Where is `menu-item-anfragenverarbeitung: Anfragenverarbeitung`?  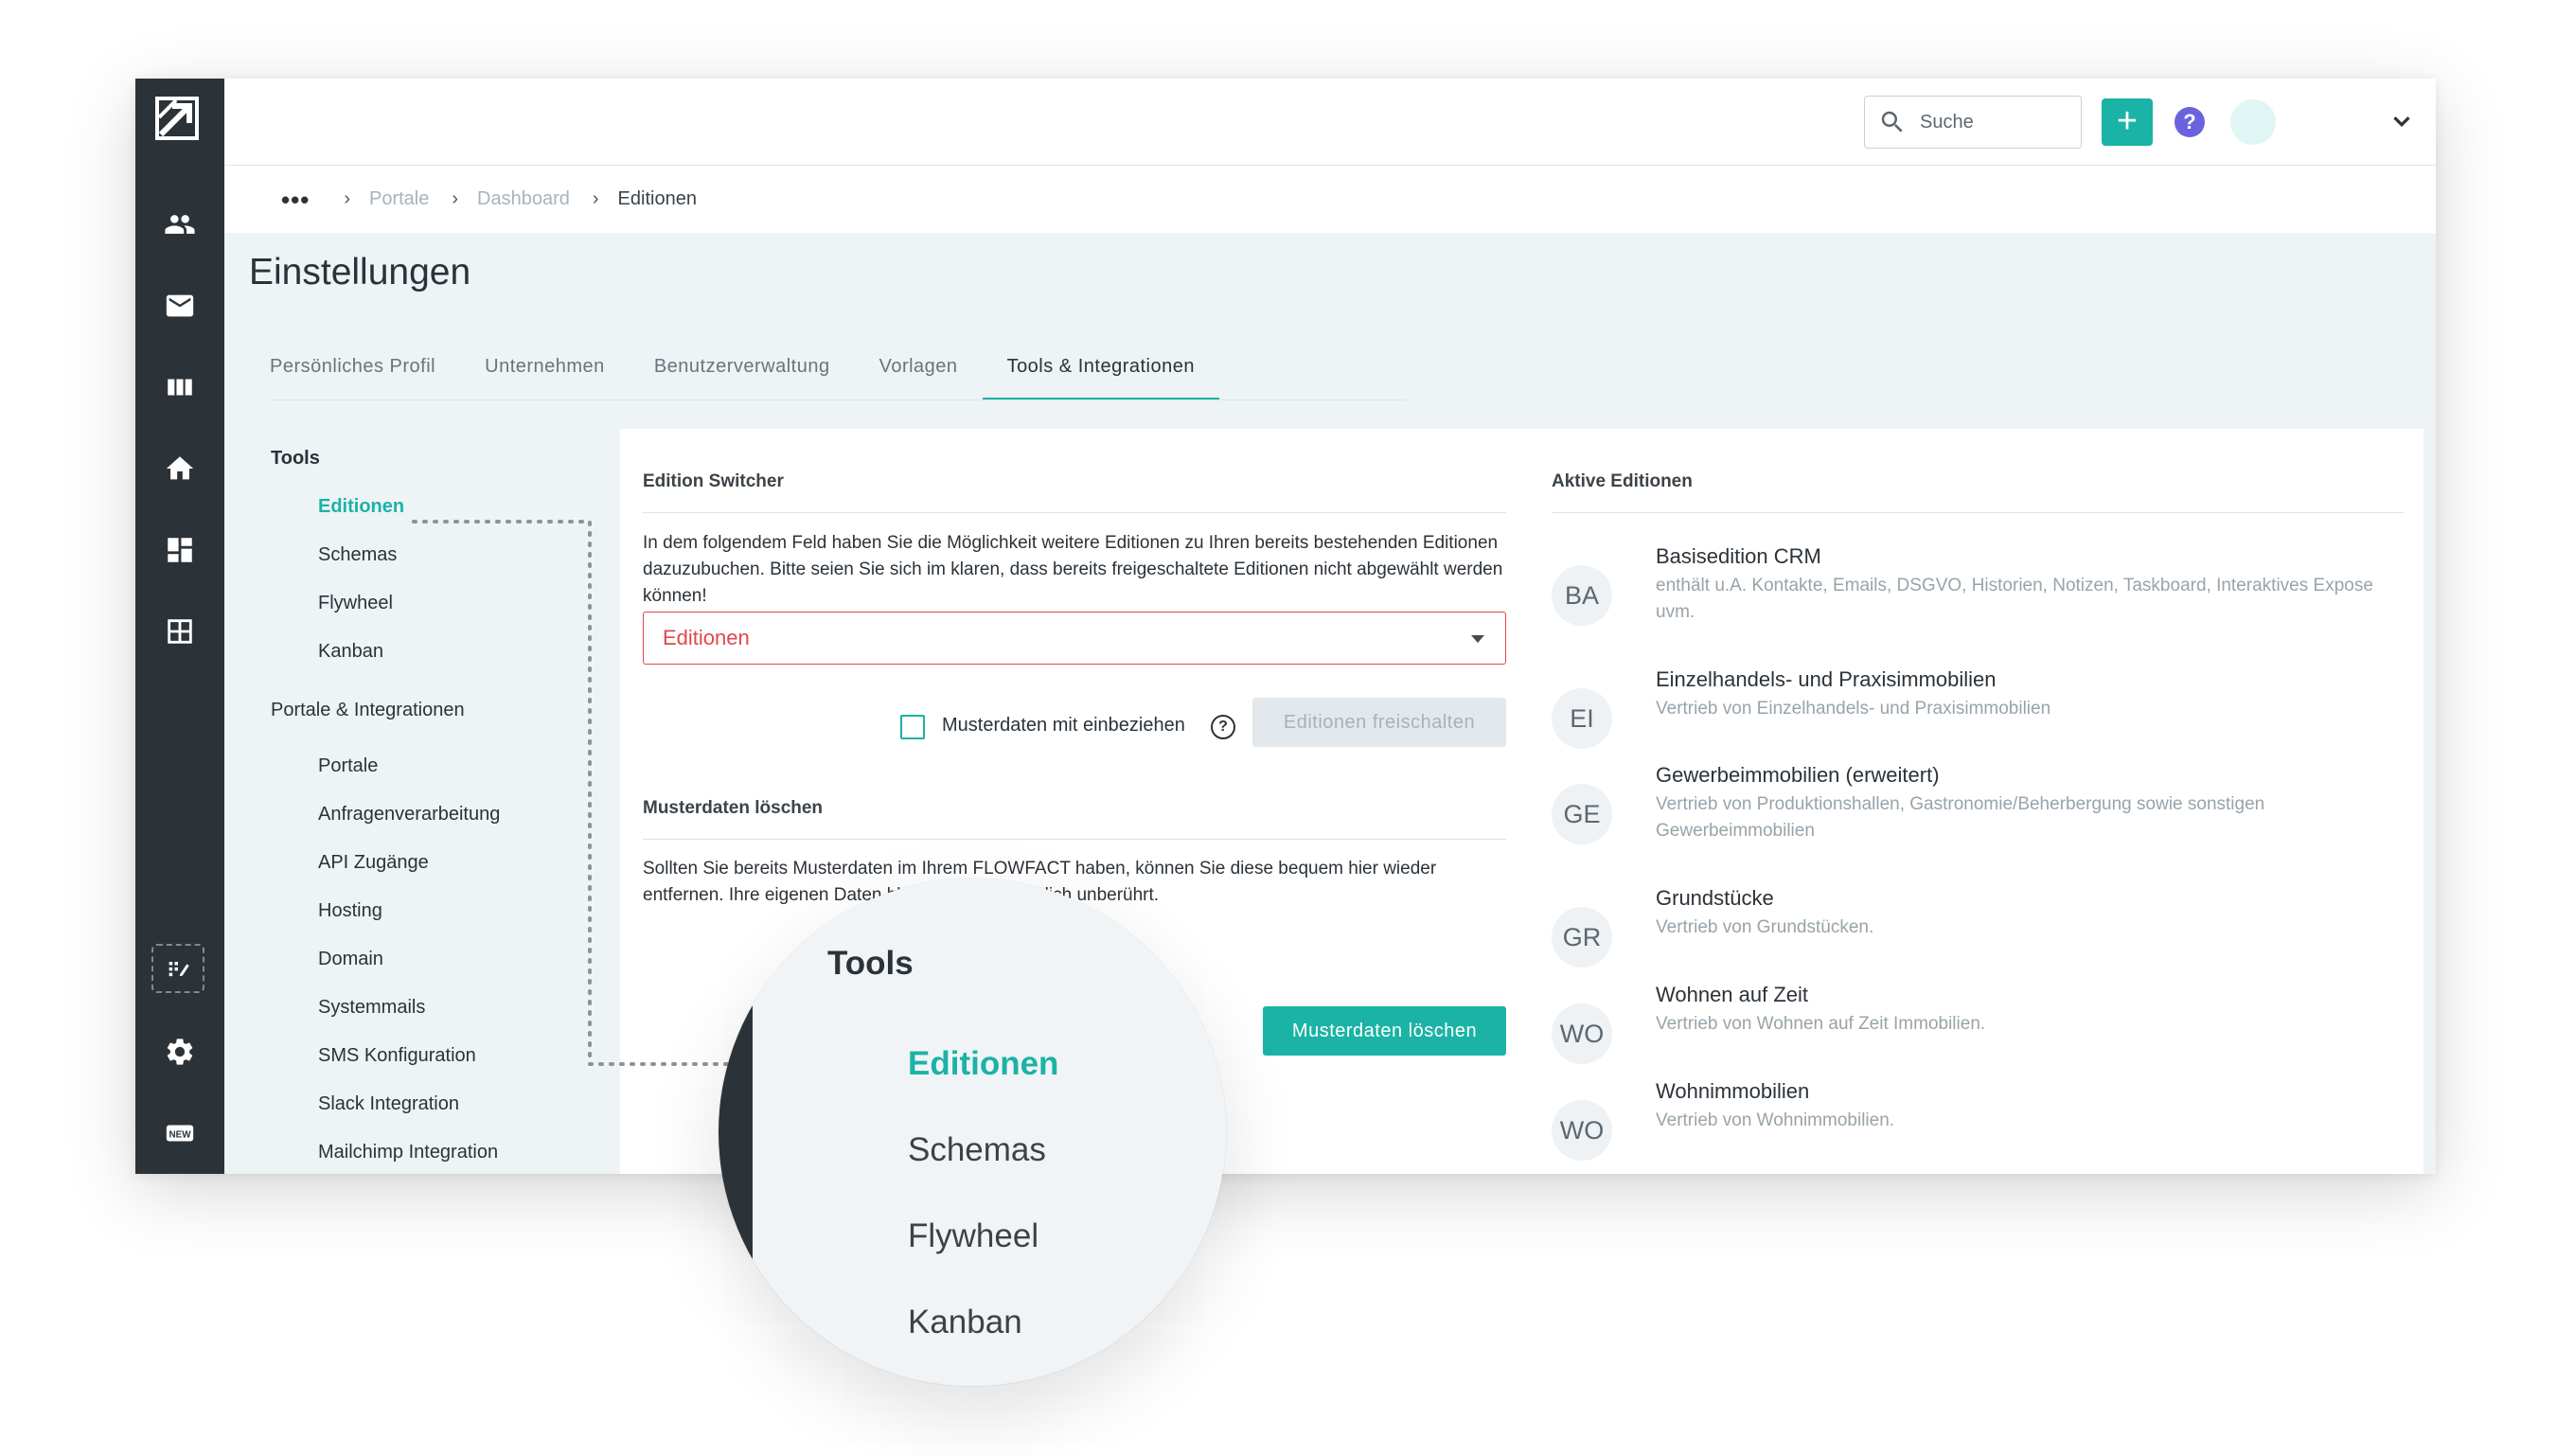
menu-item-anfragenverarbeitung: Anfragenverarbeitung is located at coordinates (409, 815).